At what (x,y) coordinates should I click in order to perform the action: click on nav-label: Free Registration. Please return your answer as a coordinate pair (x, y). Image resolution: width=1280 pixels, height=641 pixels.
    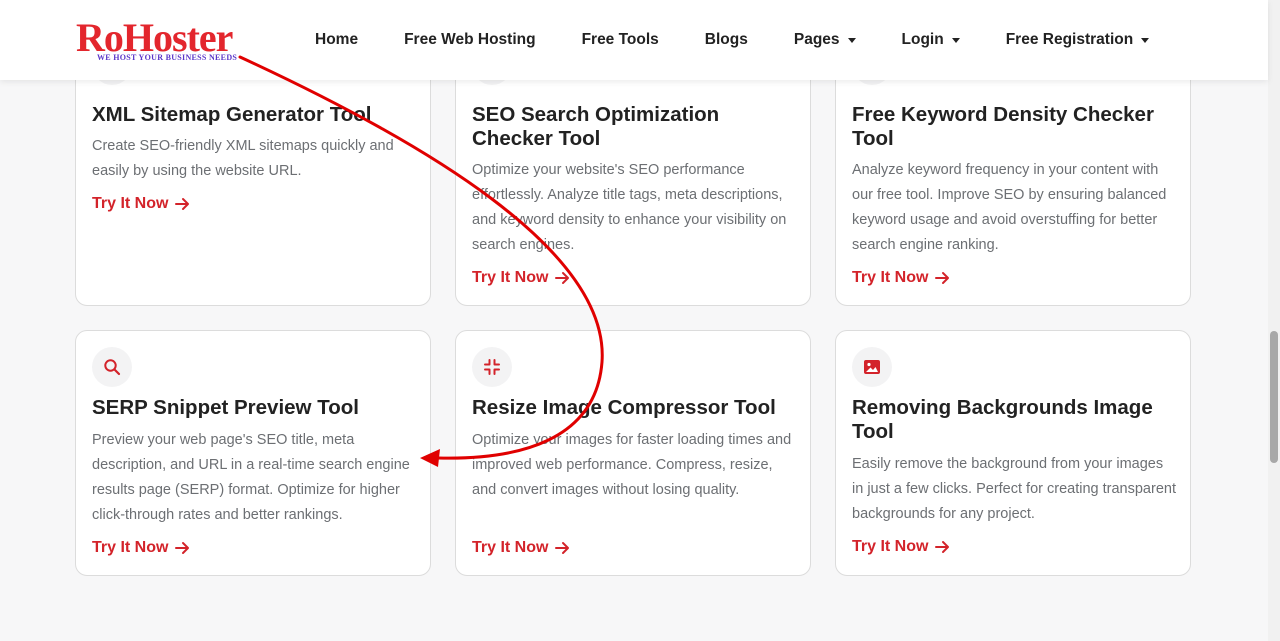
    Looking at the image, I should click on (1069, 39).